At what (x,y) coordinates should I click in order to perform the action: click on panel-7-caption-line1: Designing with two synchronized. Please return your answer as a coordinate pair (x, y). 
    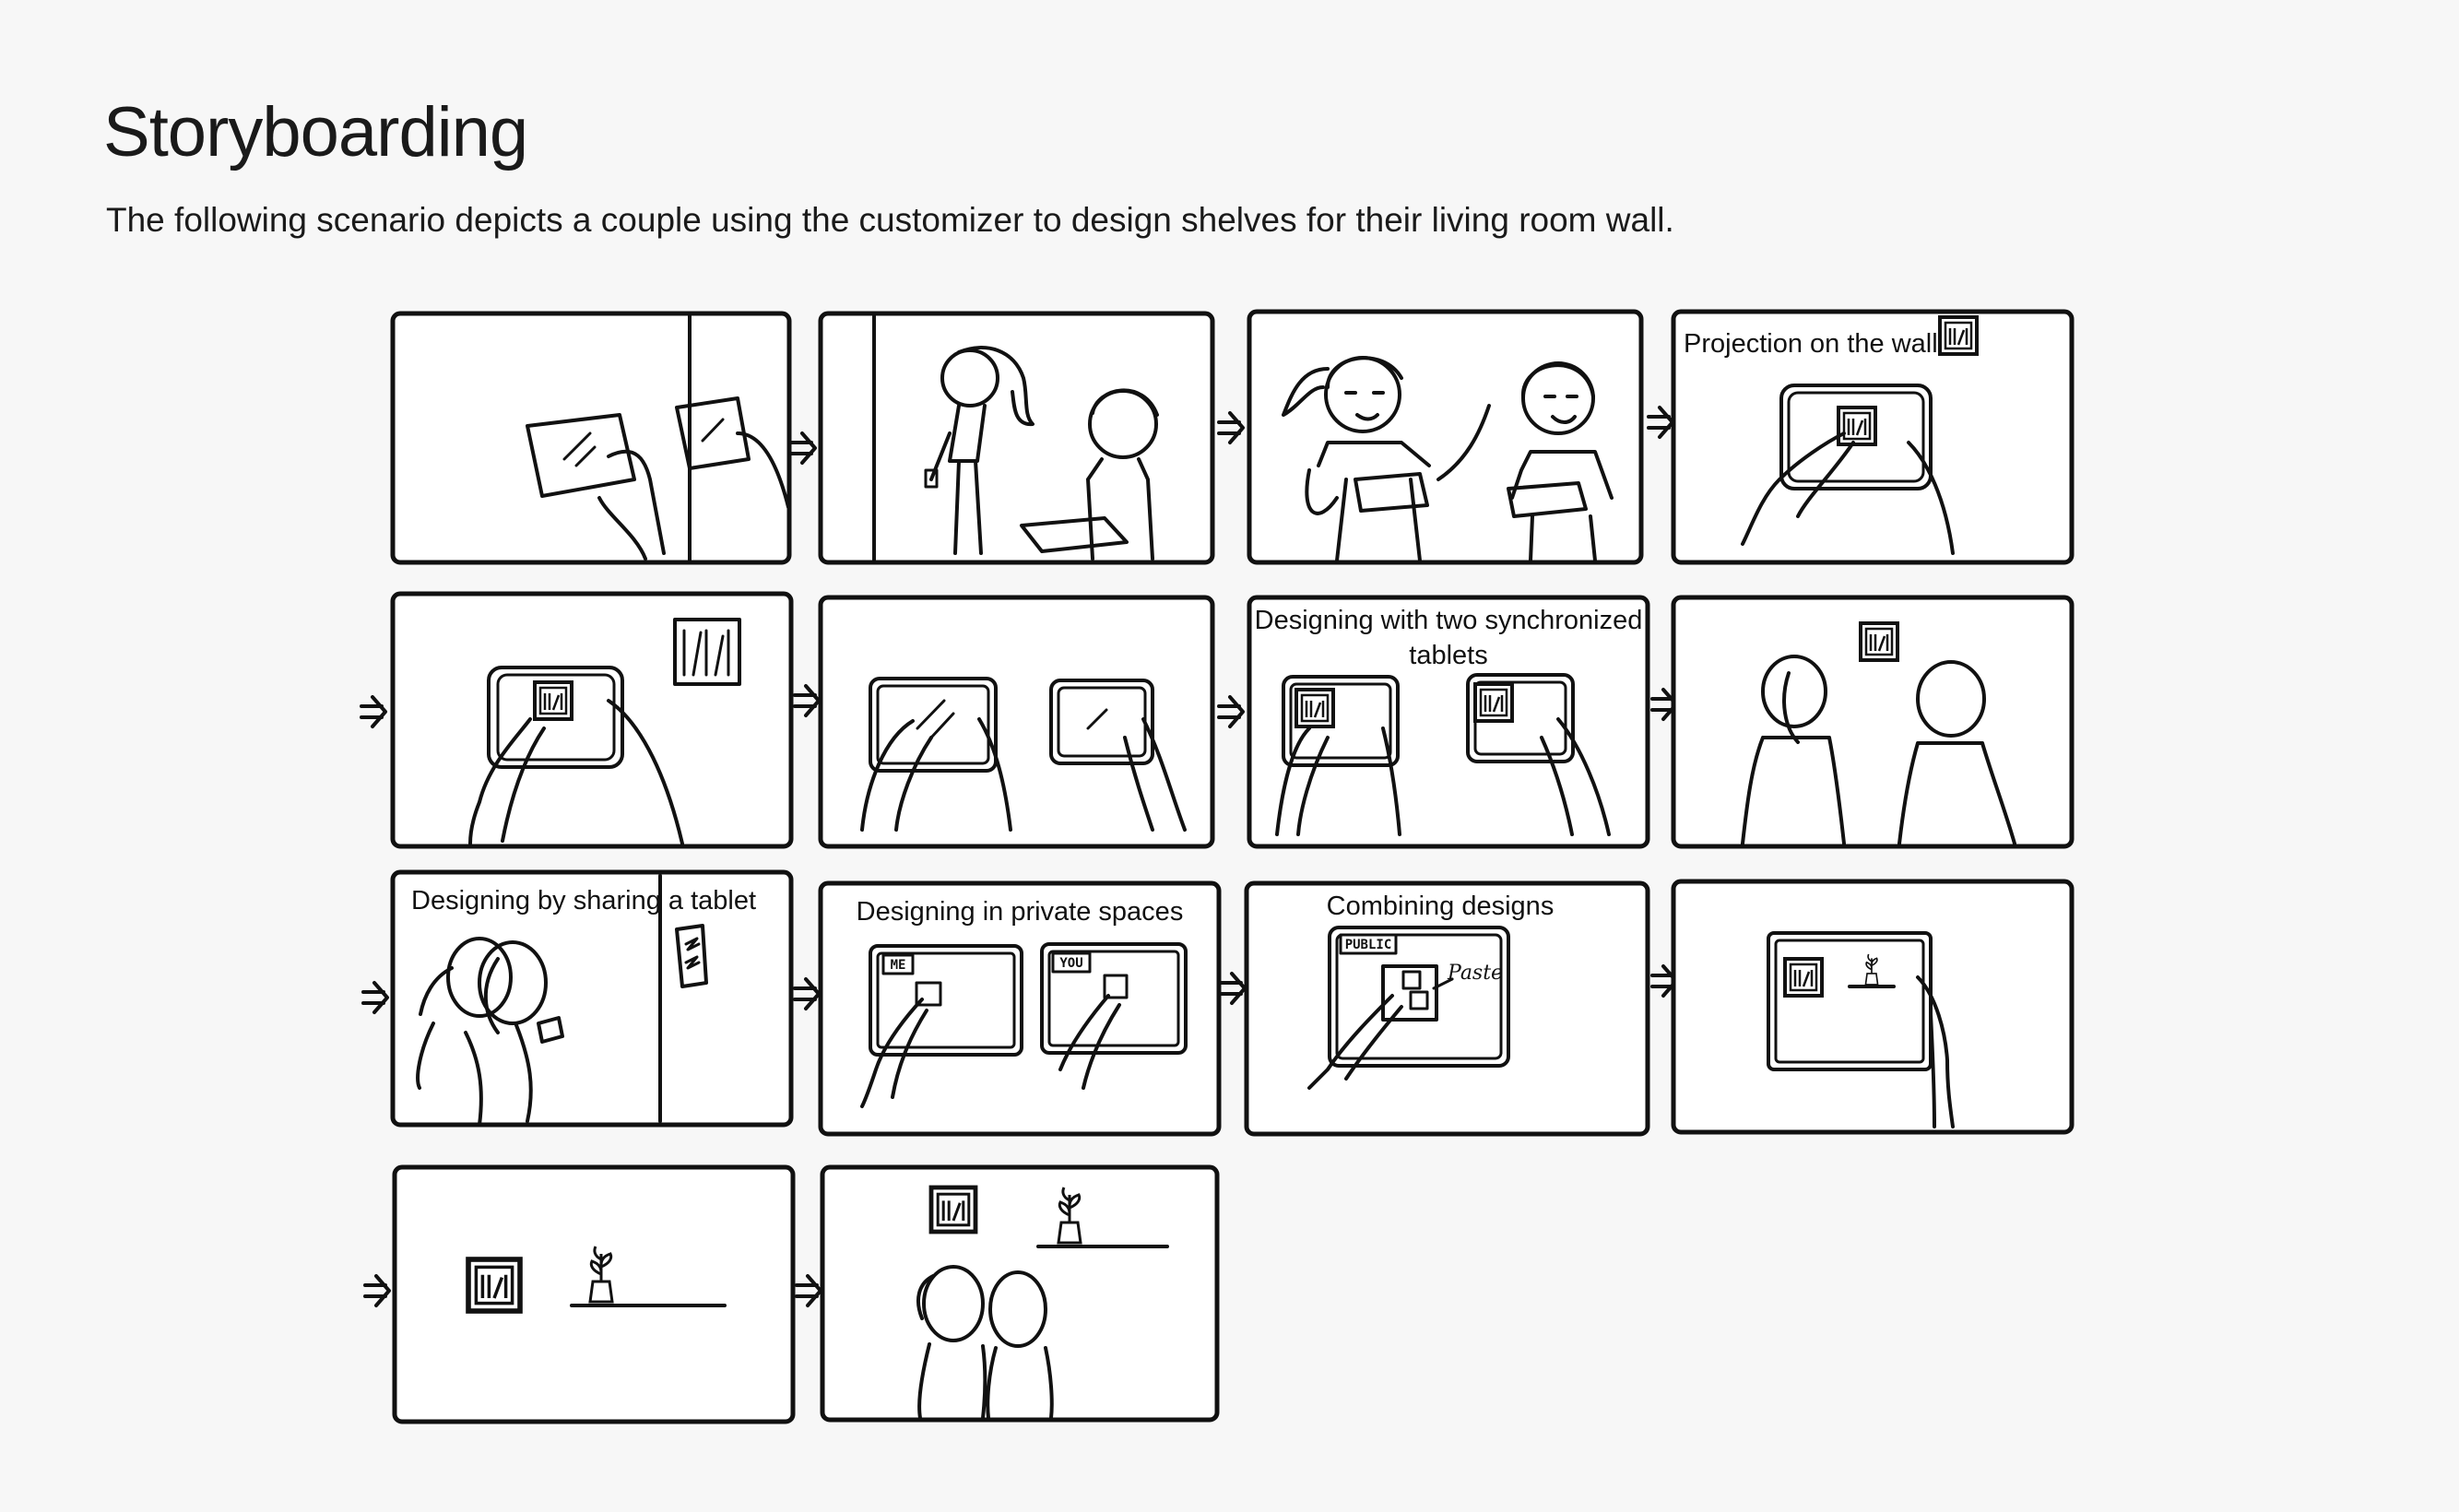
    Looking at the image, I should click on (1449, 621).